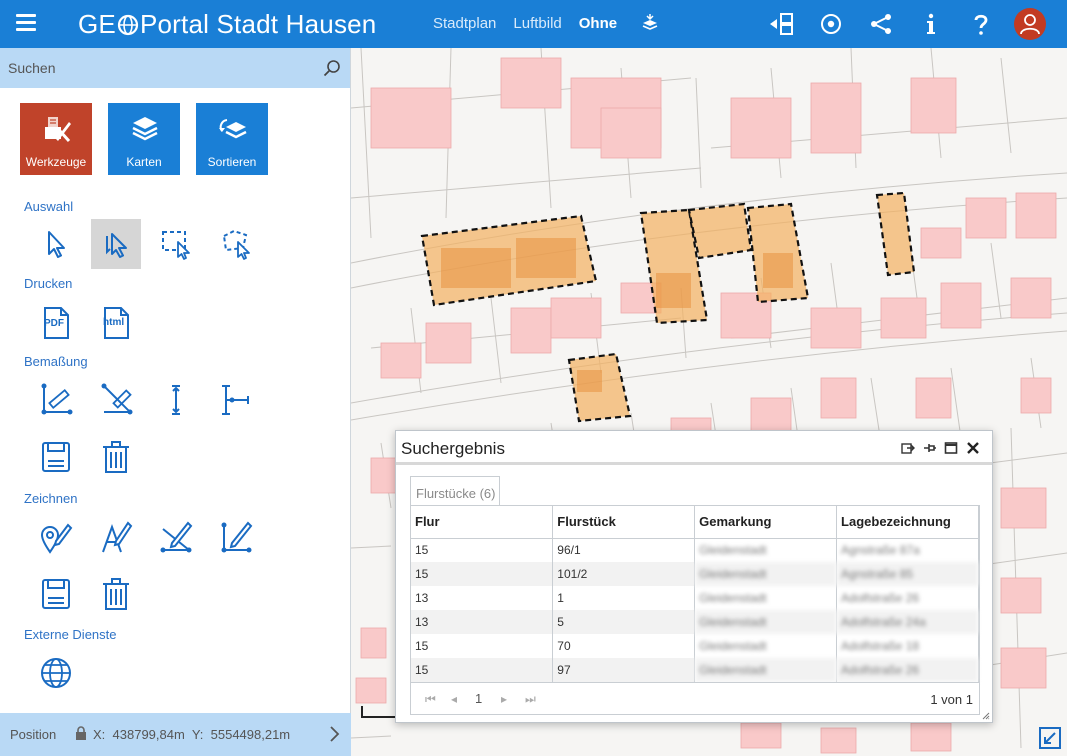 The width and height of the screenshot is (1067, 756). I want to click on tab-werkzeuge: Werkzeuge, so click(56, 139).